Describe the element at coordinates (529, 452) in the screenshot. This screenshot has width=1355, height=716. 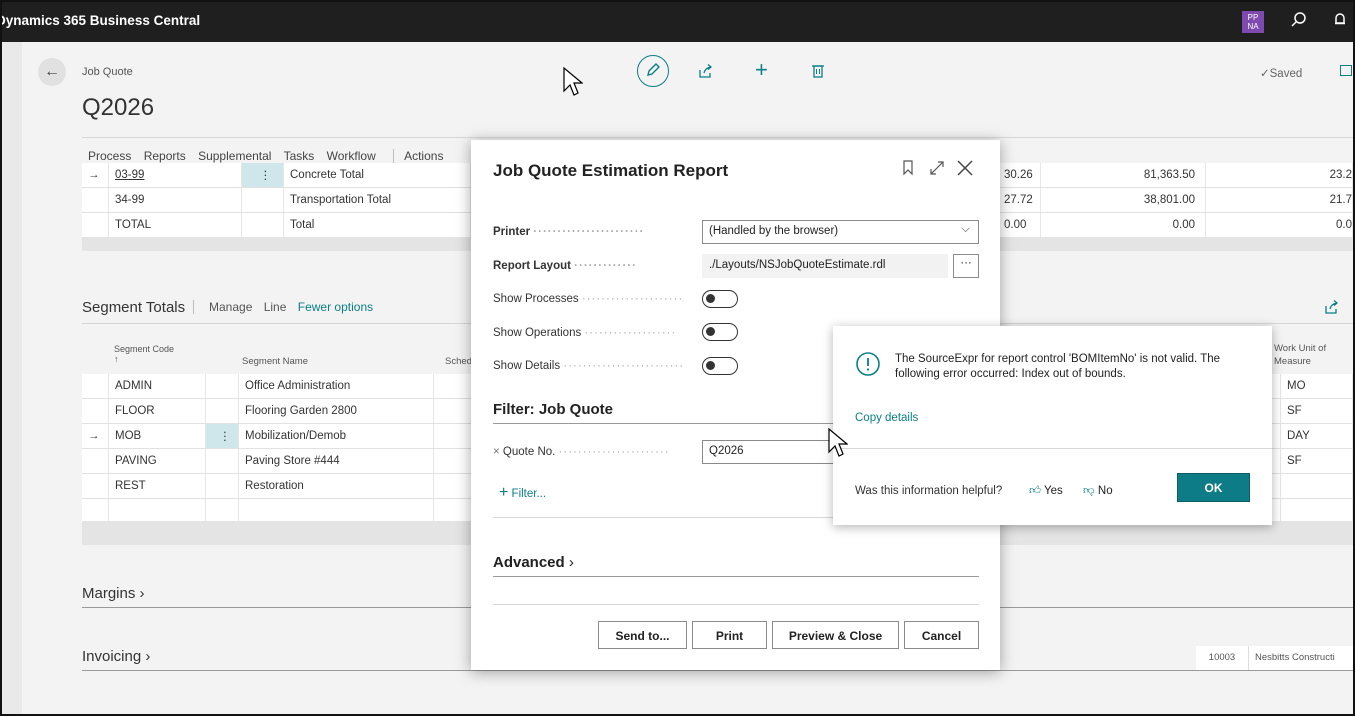
I see `quote-no-text: Quote No.` at that location.